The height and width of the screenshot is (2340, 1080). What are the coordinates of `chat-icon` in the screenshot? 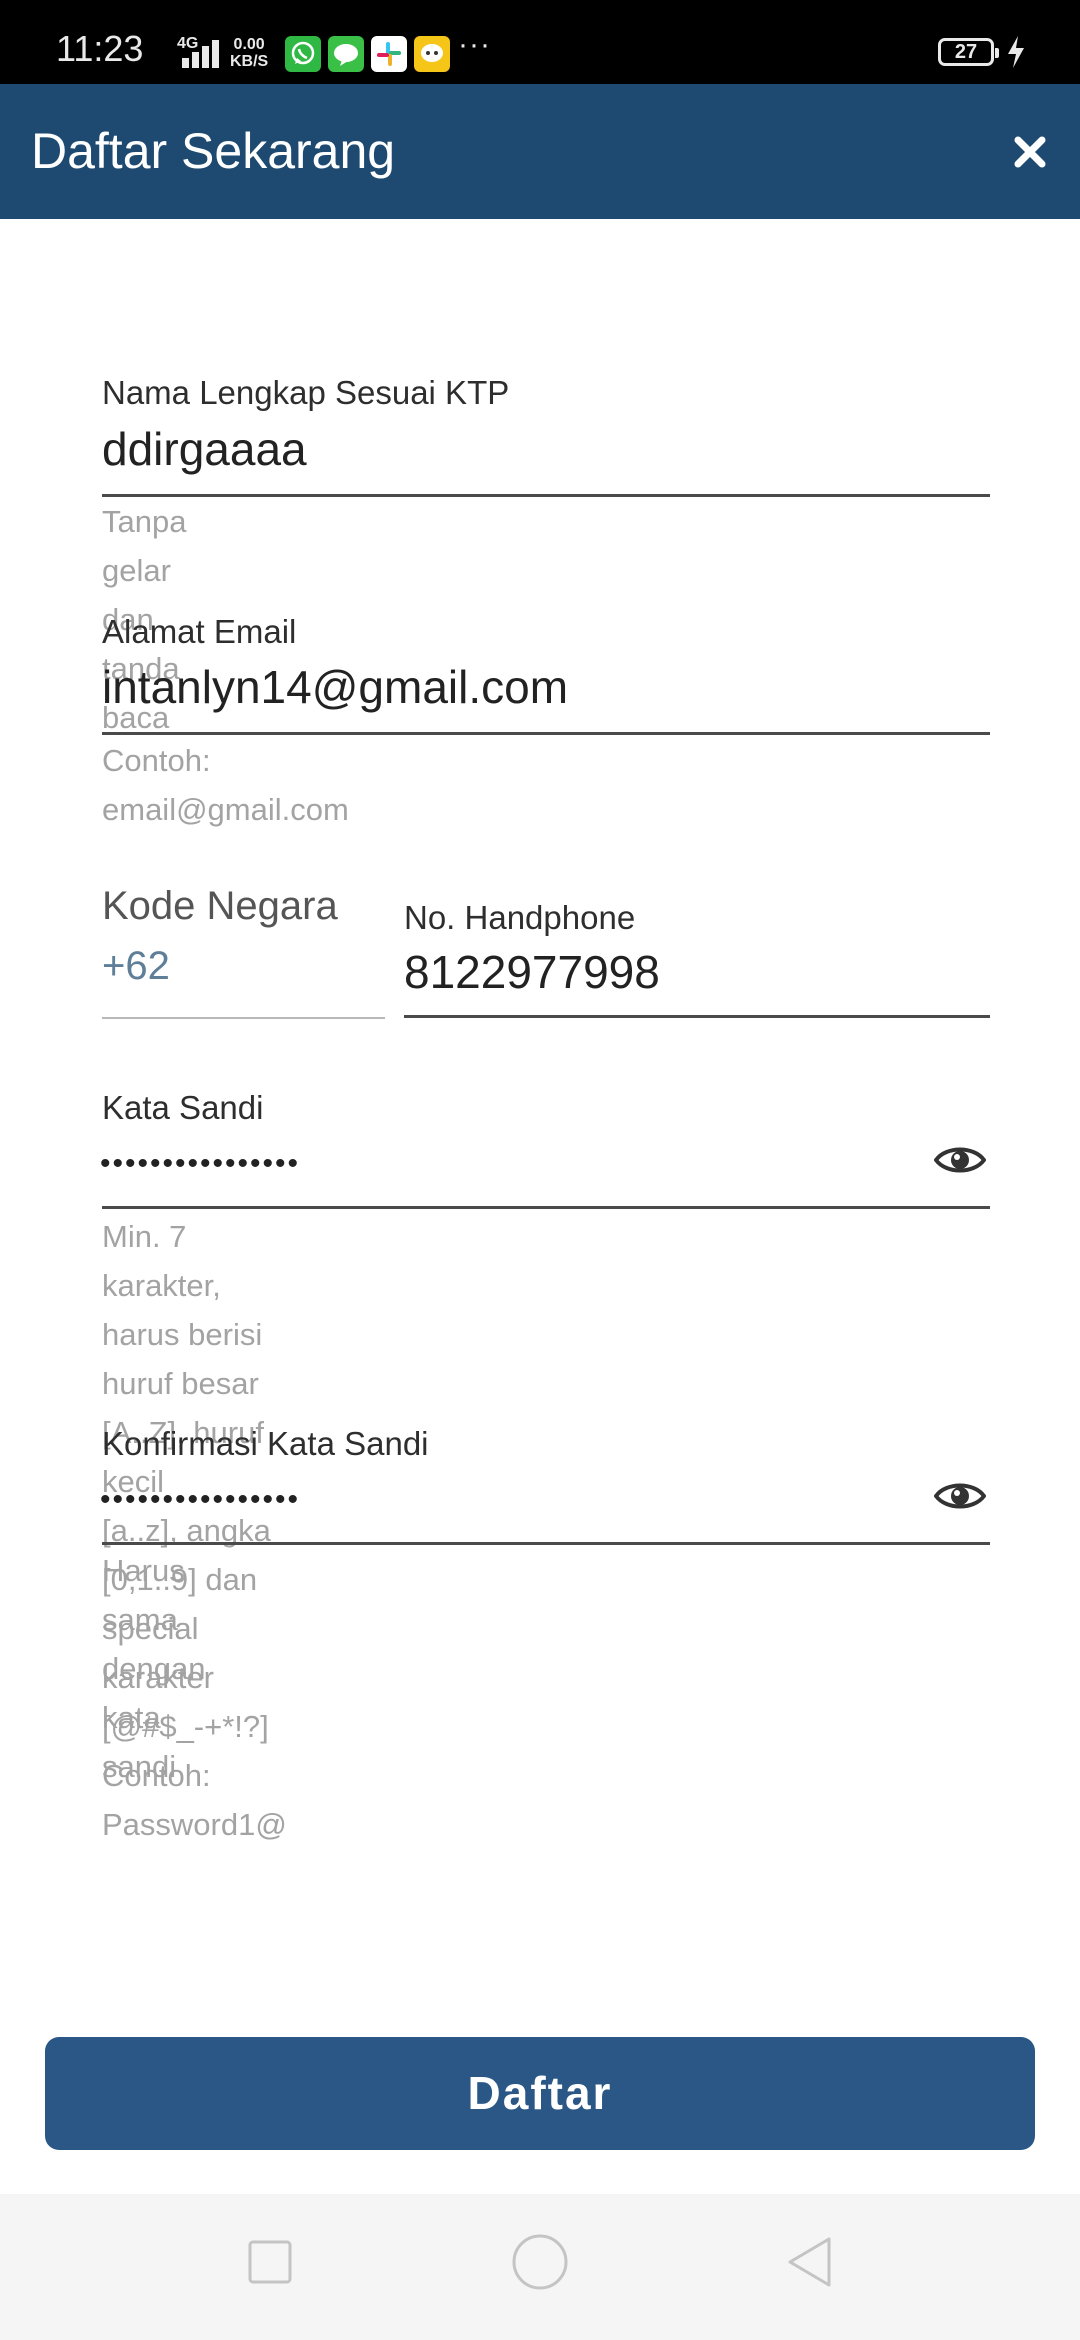 It's located at (432, 54).